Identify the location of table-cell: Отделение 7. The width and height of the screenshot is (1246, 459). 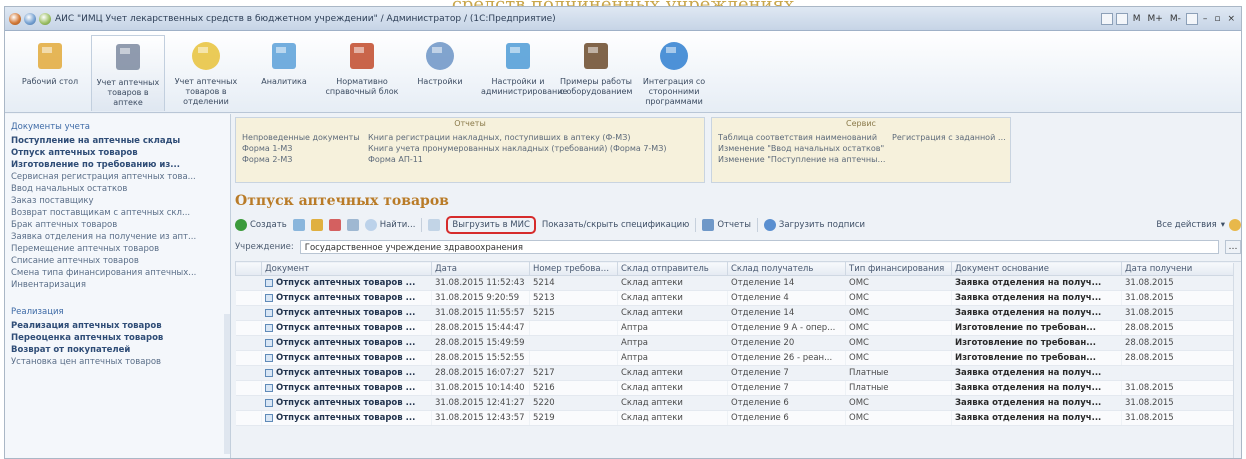
(786, 388).